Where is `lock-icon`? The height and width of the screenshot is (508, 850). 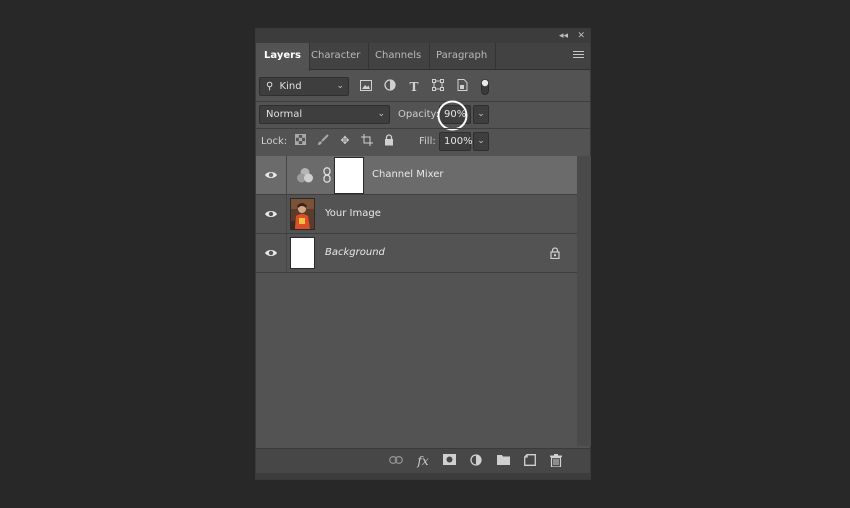
lock-icon is located at coordinates (555, 253).